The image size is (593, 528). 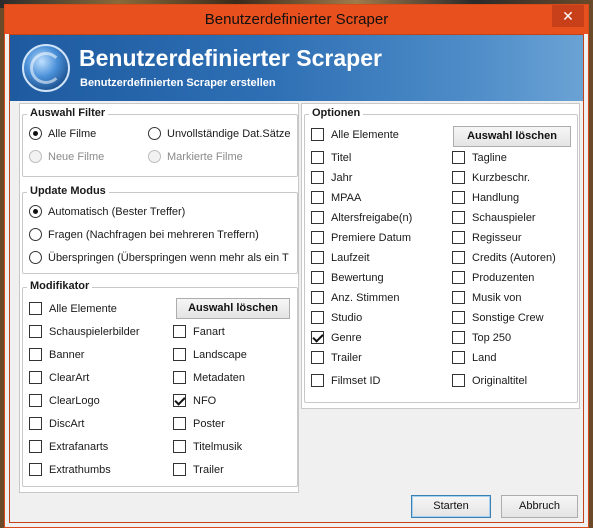 What do you see at coordinates (487, 297) in the screenshot?
I see `optionen-item: Musik von` at bounding box center [487, 297].